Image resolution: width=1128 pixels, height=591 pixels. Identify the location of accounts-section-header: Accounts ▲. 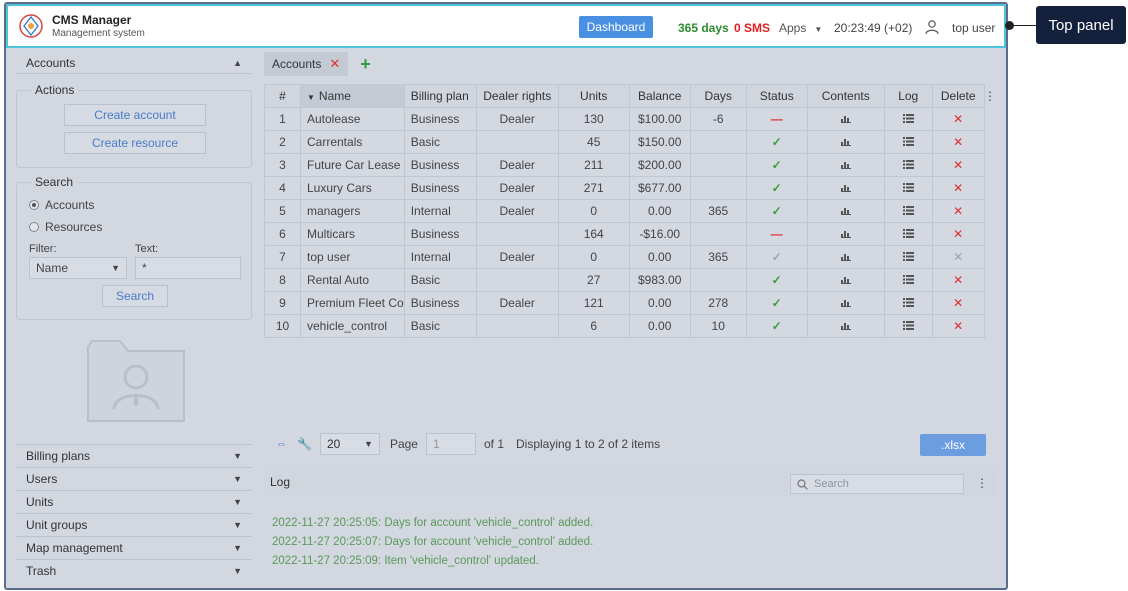
(134, 63).